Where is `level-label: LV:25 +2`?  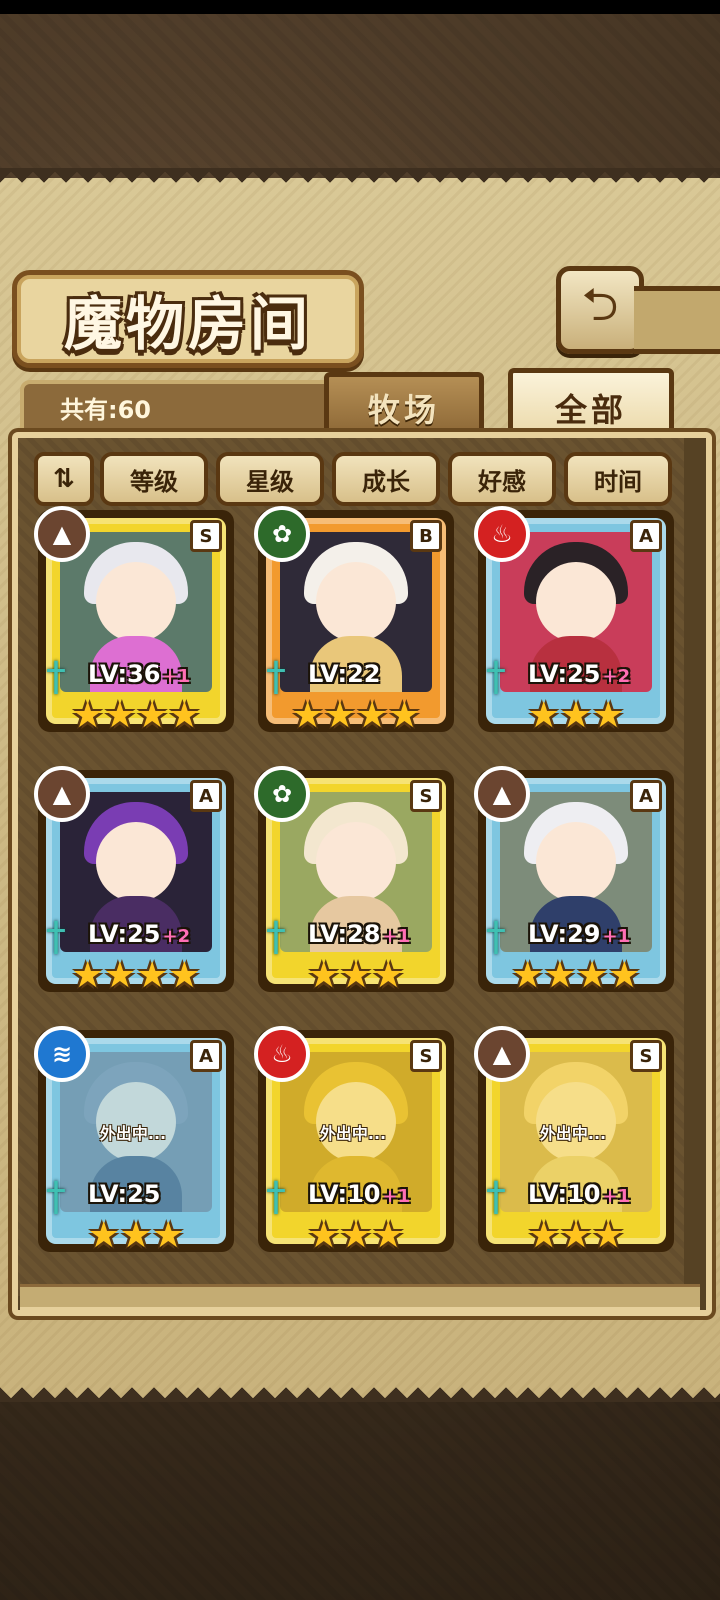
level-label: LV:25 +2 is located at coordinates (579, 674).